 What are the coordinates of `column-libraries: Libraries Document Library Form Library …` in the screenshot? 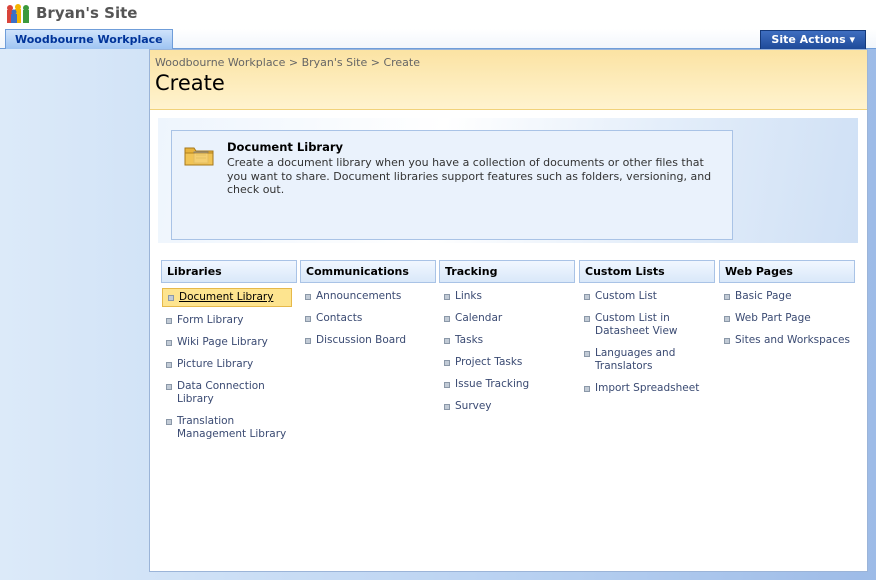 It's located at (229, 354).